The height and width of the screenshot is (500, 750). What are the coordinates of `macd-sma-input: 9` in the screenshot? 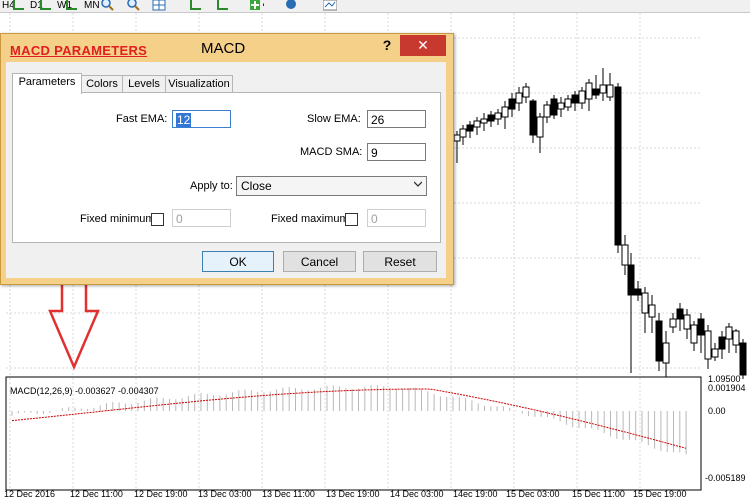 It's located at (396, 152).